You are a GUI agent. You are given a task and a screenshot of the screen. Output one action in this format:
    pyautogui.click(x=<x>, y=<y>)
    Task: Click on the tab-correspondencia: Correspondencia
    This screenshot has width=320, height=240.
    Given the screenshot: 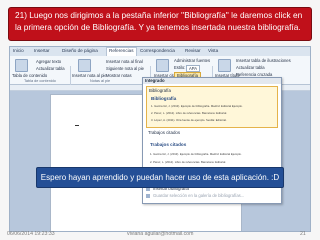 What is the action you would take?
    pyautogui.click(x=157, y=50)
    